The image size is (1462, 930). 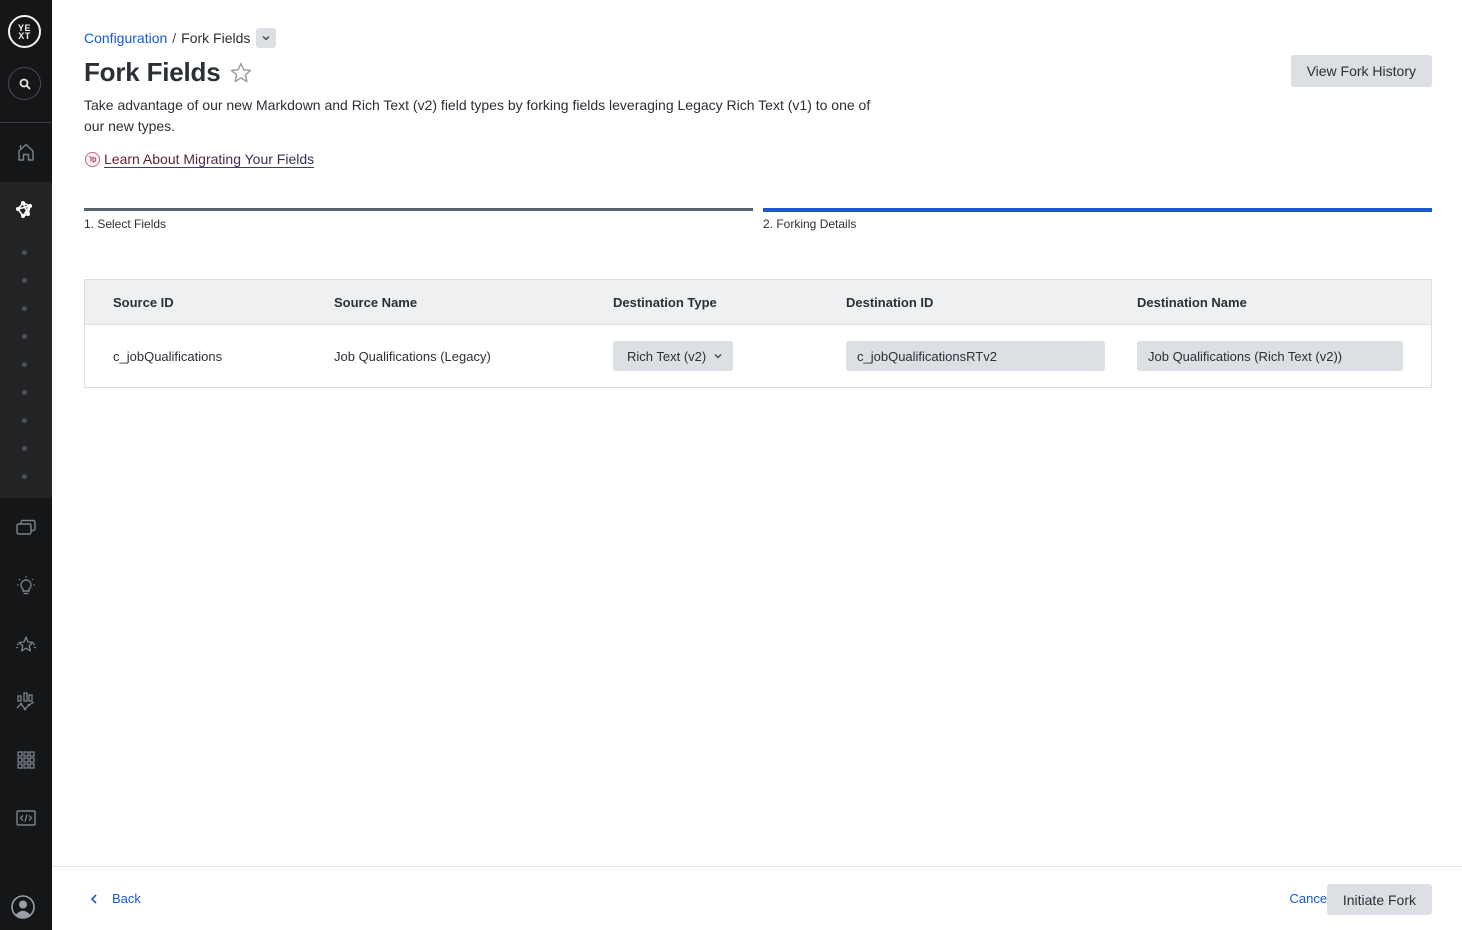 What do you see at coordinates (376, 302) in the screenshot?
I see `column-header-source-name: Source Name` at bounding box center [376, 302].